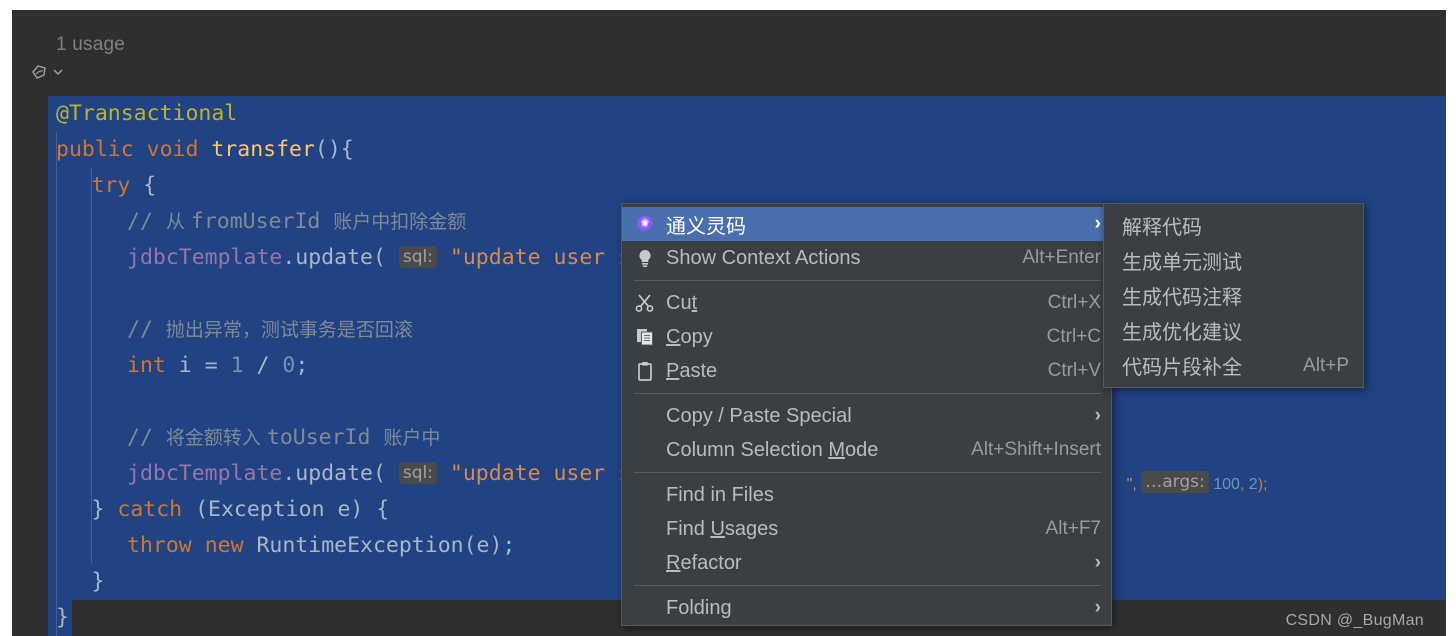 Image resolution: width=1456 pixels, height=636 pixels. What do you see at coordinates (302, 365) in the screenshot?
I see `code-token: ;` at bounding box center [302, 365].